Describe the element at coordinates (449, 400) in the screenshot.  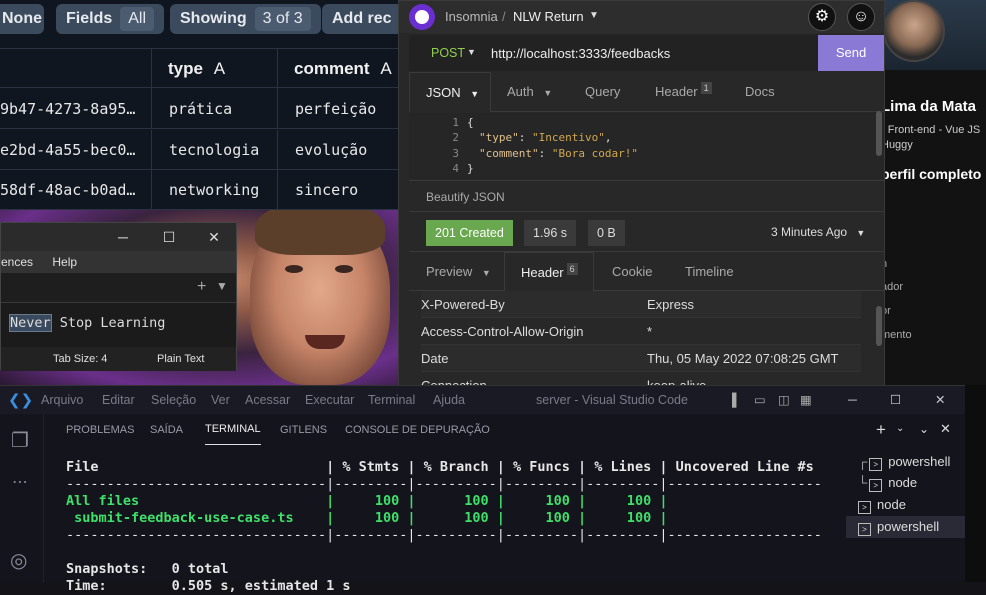
I see `menu-ajuda: Ajuda` at that location.